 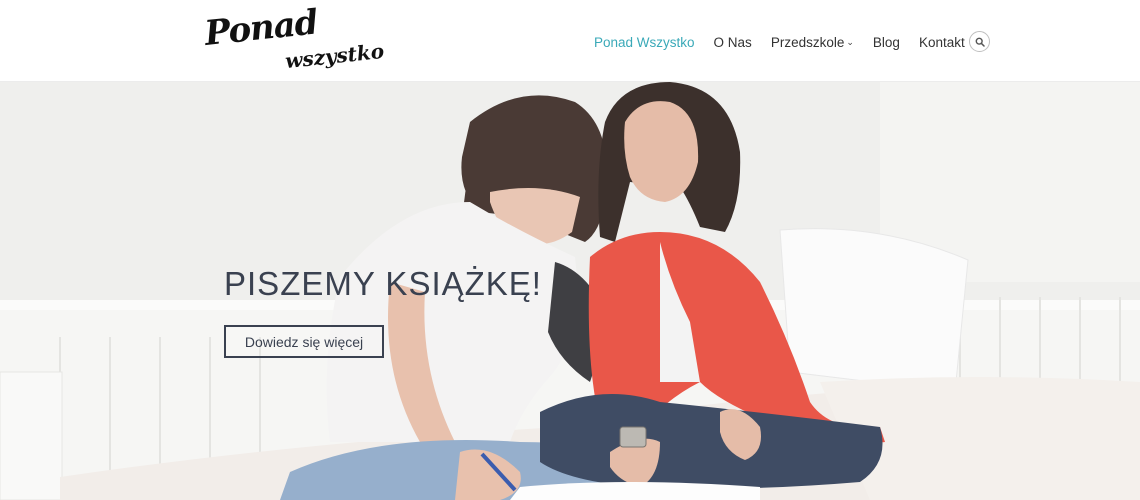 What do you see at coordinates (644, 42) in the screenshot?
I see `nav-item-ponad-wszystko: Ponad Wszystko` at bounding box center [644, 42].